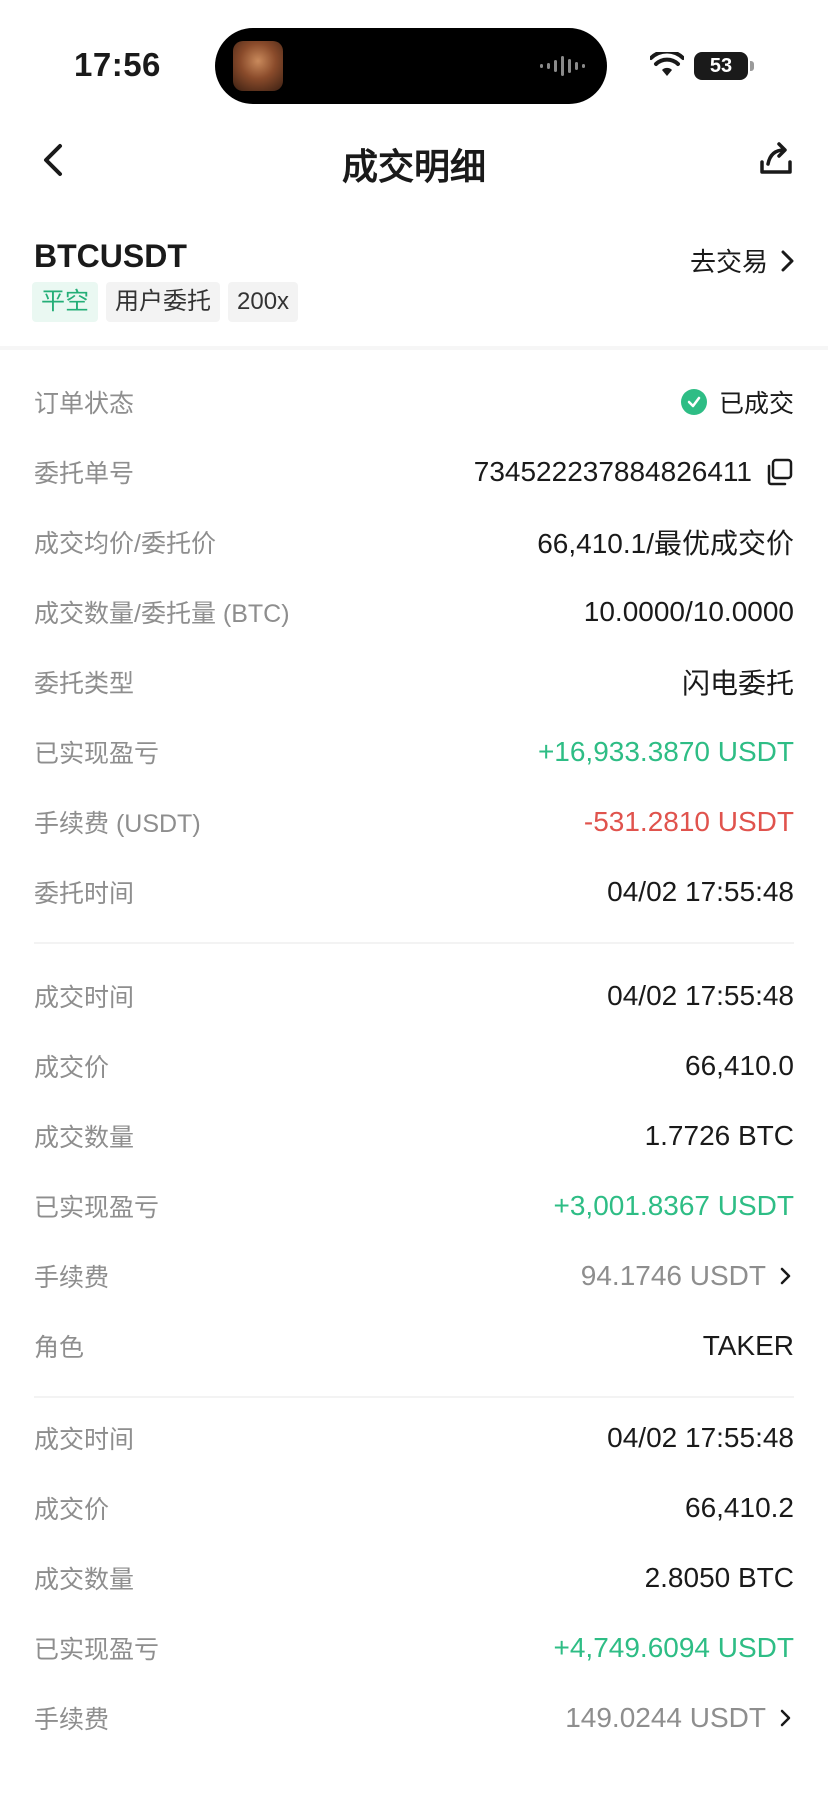 The image size is (828, 1801). I want to click on row-order-time: 委托时间 04/02 17:55:48, so click(414, 892).